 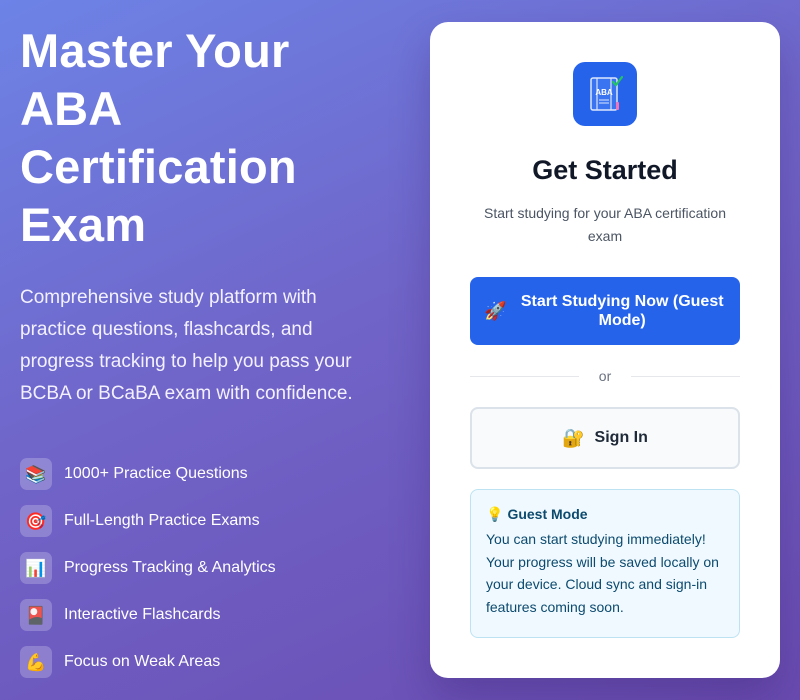 I want to click on divider-label: or, so click(x=605, y=376).